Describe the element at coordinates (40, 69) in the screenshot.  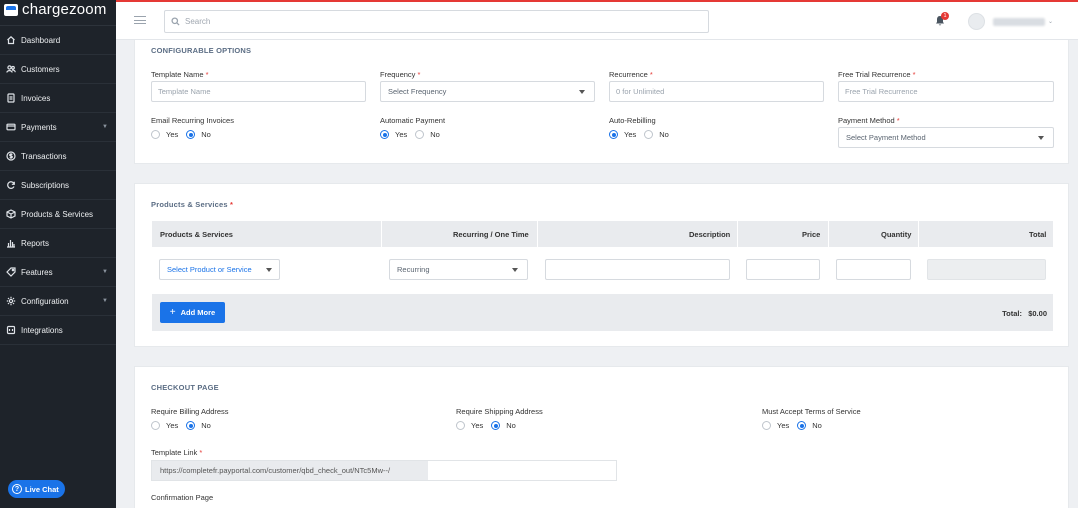
I see `sidebar-item-label: Customers` at that location.